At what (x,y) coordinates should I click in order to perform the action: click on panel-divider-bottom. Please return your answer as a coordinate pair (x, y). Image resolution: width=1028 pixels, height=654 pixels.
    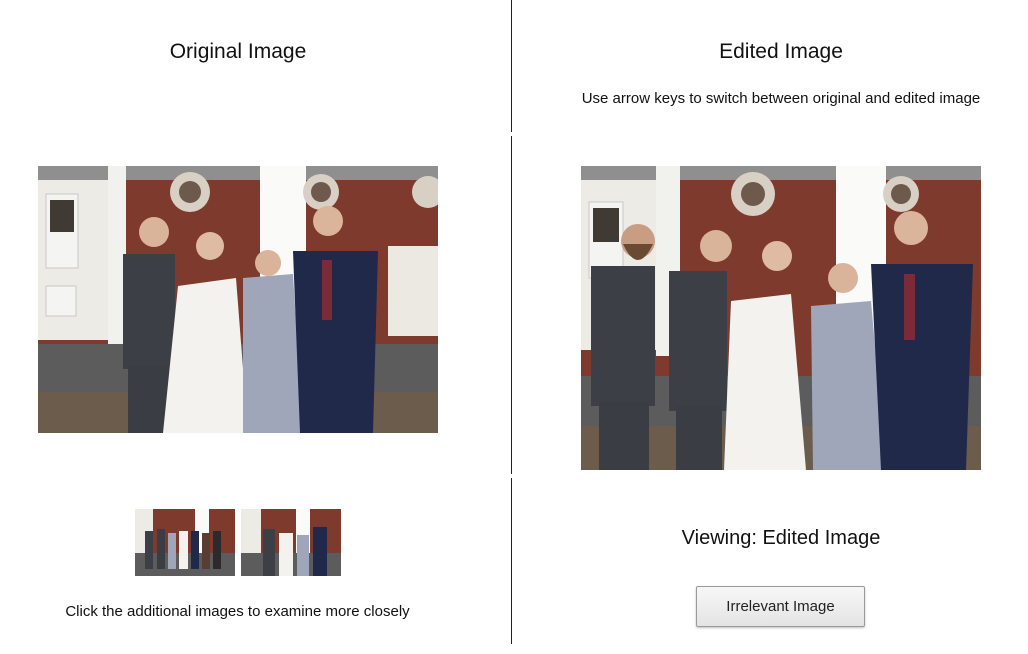
    Looking at the image, I should click on (511, 561).